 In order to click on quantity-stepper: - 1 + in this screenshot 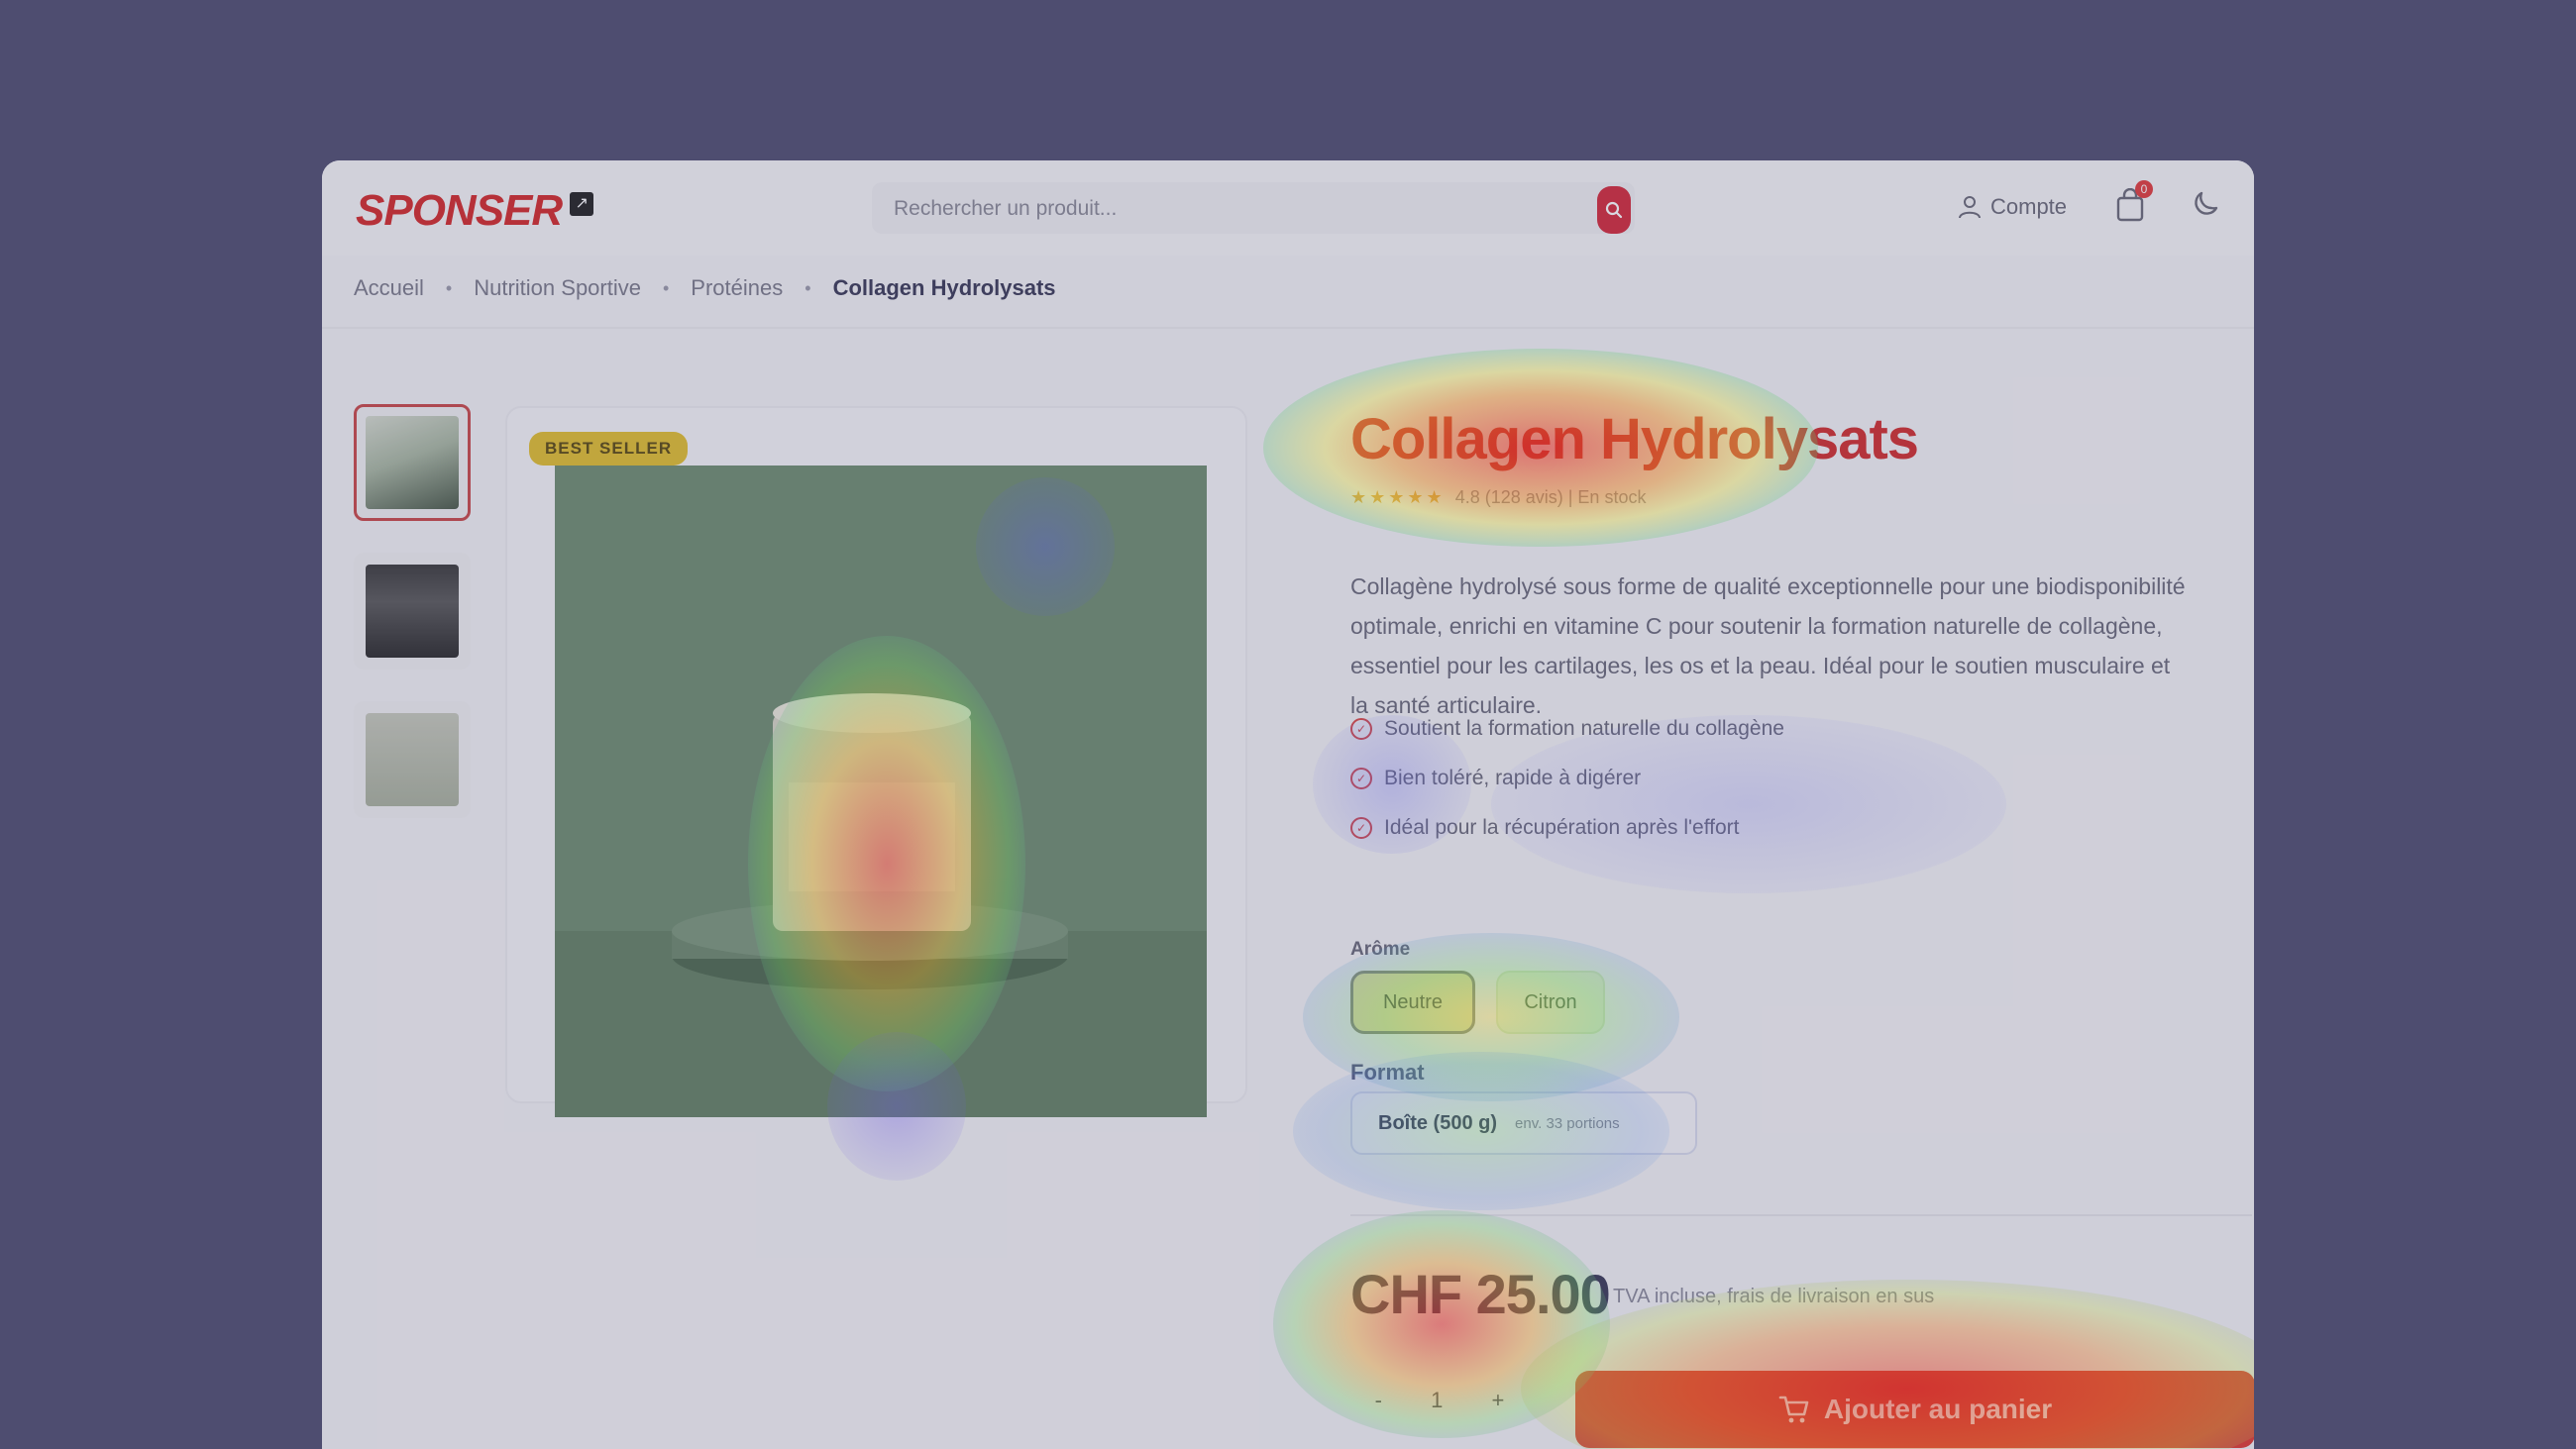, I will do `click(1439, 1400)`.